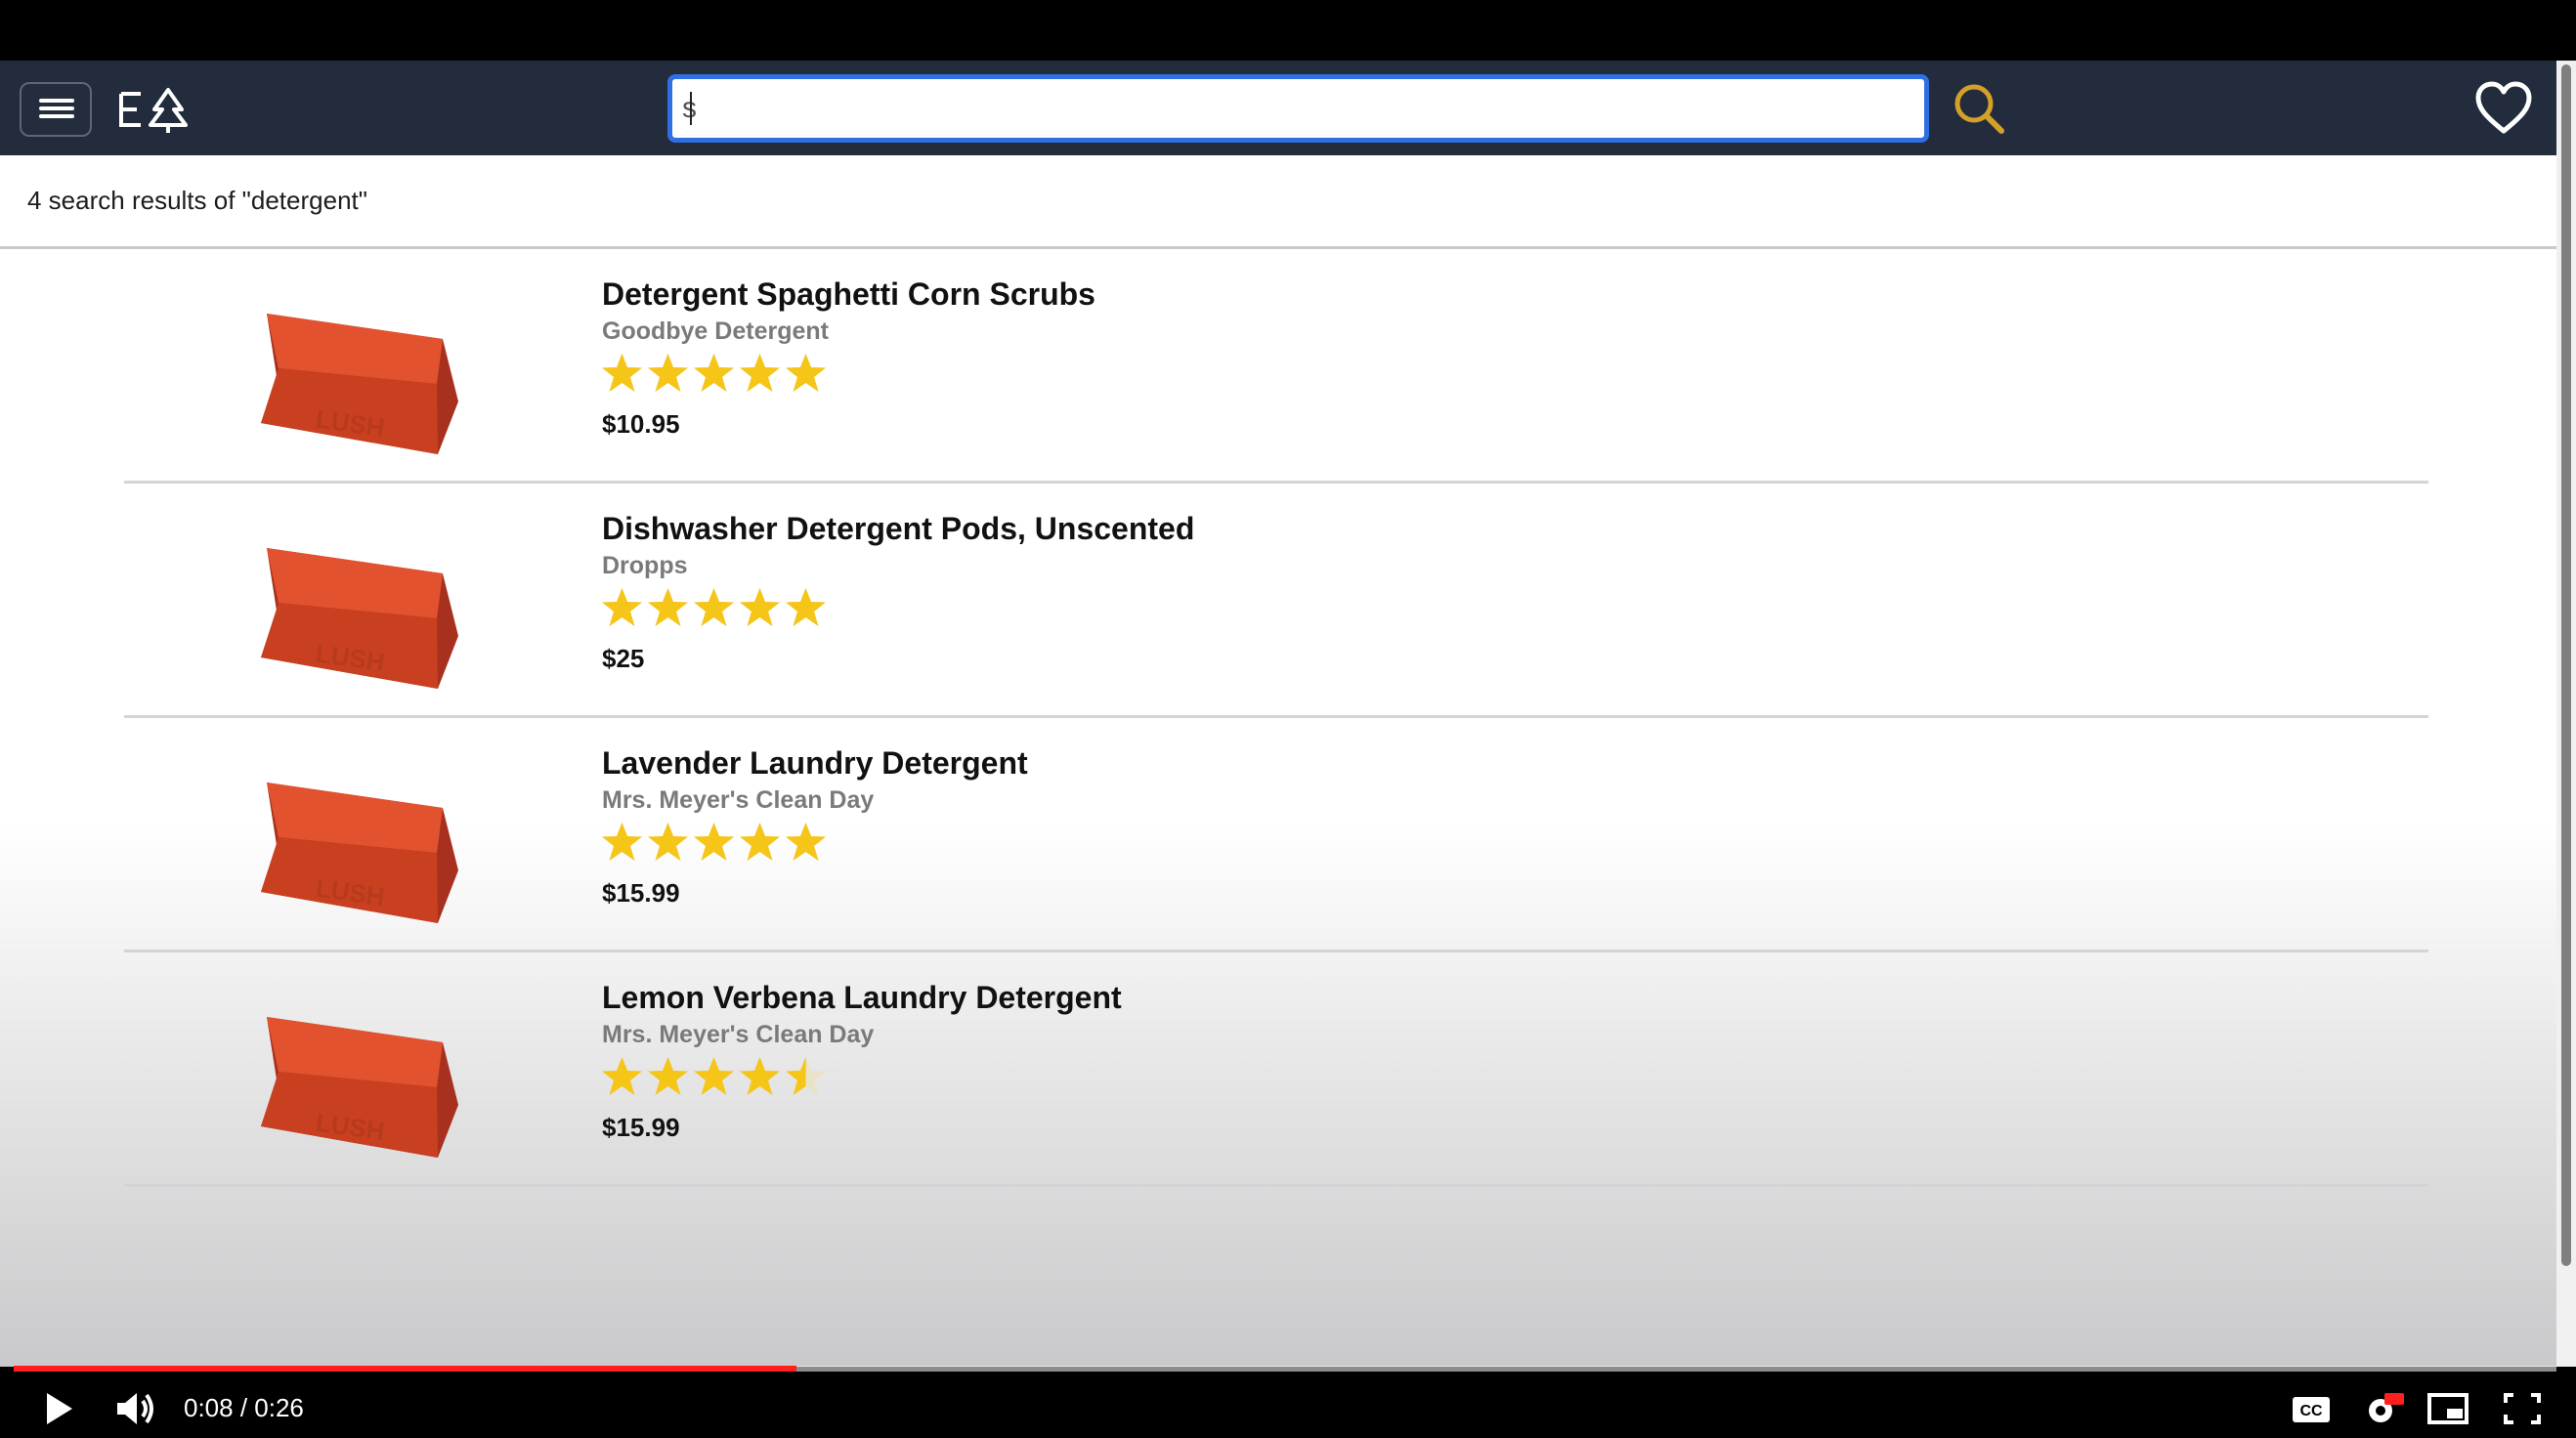 Image resolution: width=2576 pixels, height=1438 pixels. What do you see at coordinates (2566, 665) in the screenshot?
I see `scrollbar-thumb` at bounding box center [2566, 665].